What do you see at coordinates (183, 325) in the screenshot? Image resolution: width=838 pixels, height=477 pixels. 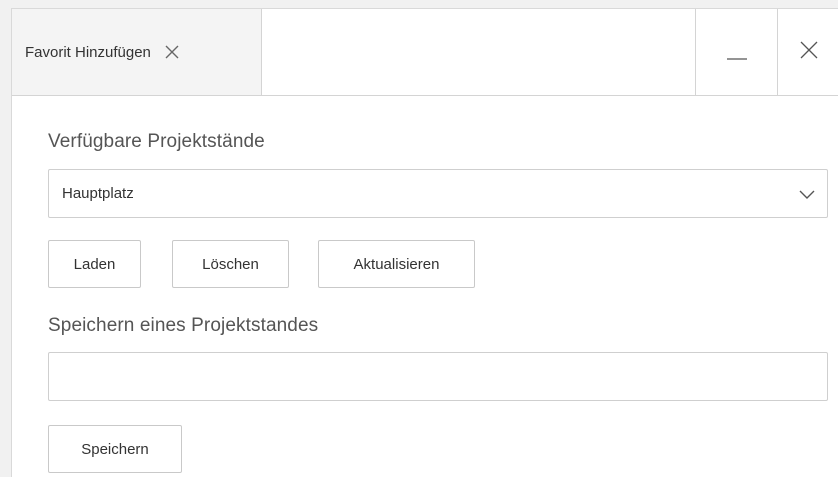 I see `save-project-state-label: Speichern eines Projektstandes` at bounding box center [183, 325].